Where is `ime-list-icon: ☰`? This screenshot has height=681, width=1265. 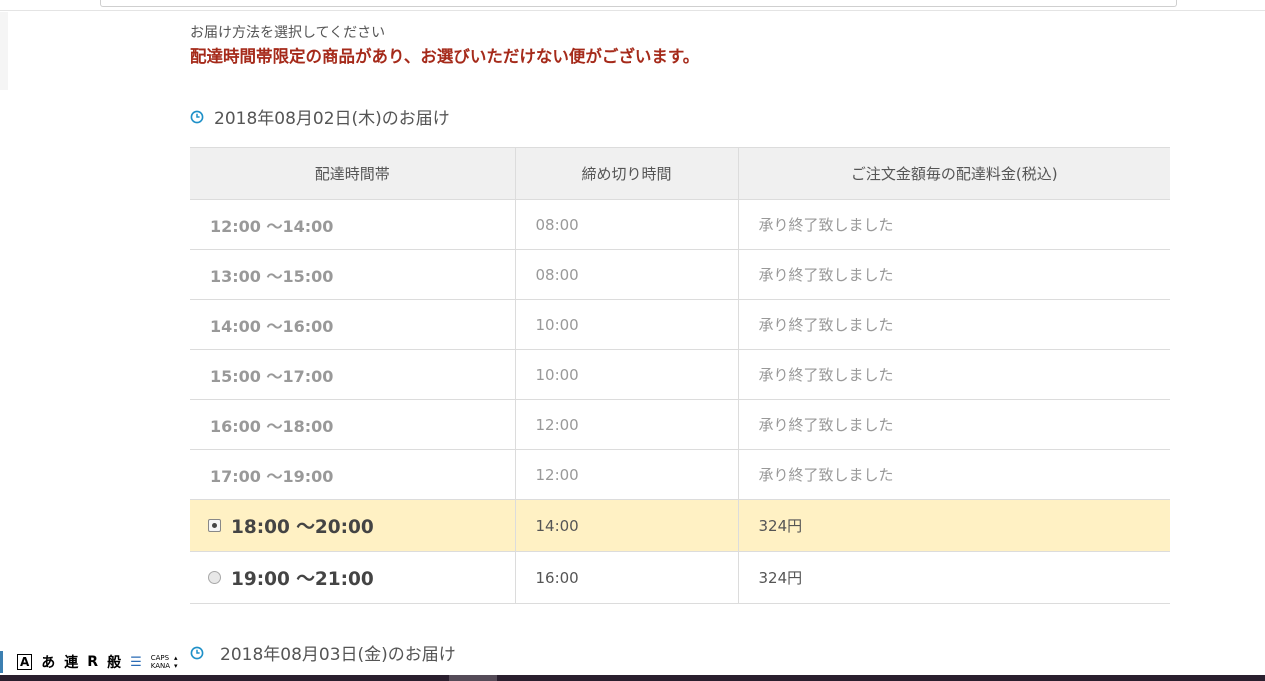
ime-list-icon: ☰ is located at coordinates (136, 662).